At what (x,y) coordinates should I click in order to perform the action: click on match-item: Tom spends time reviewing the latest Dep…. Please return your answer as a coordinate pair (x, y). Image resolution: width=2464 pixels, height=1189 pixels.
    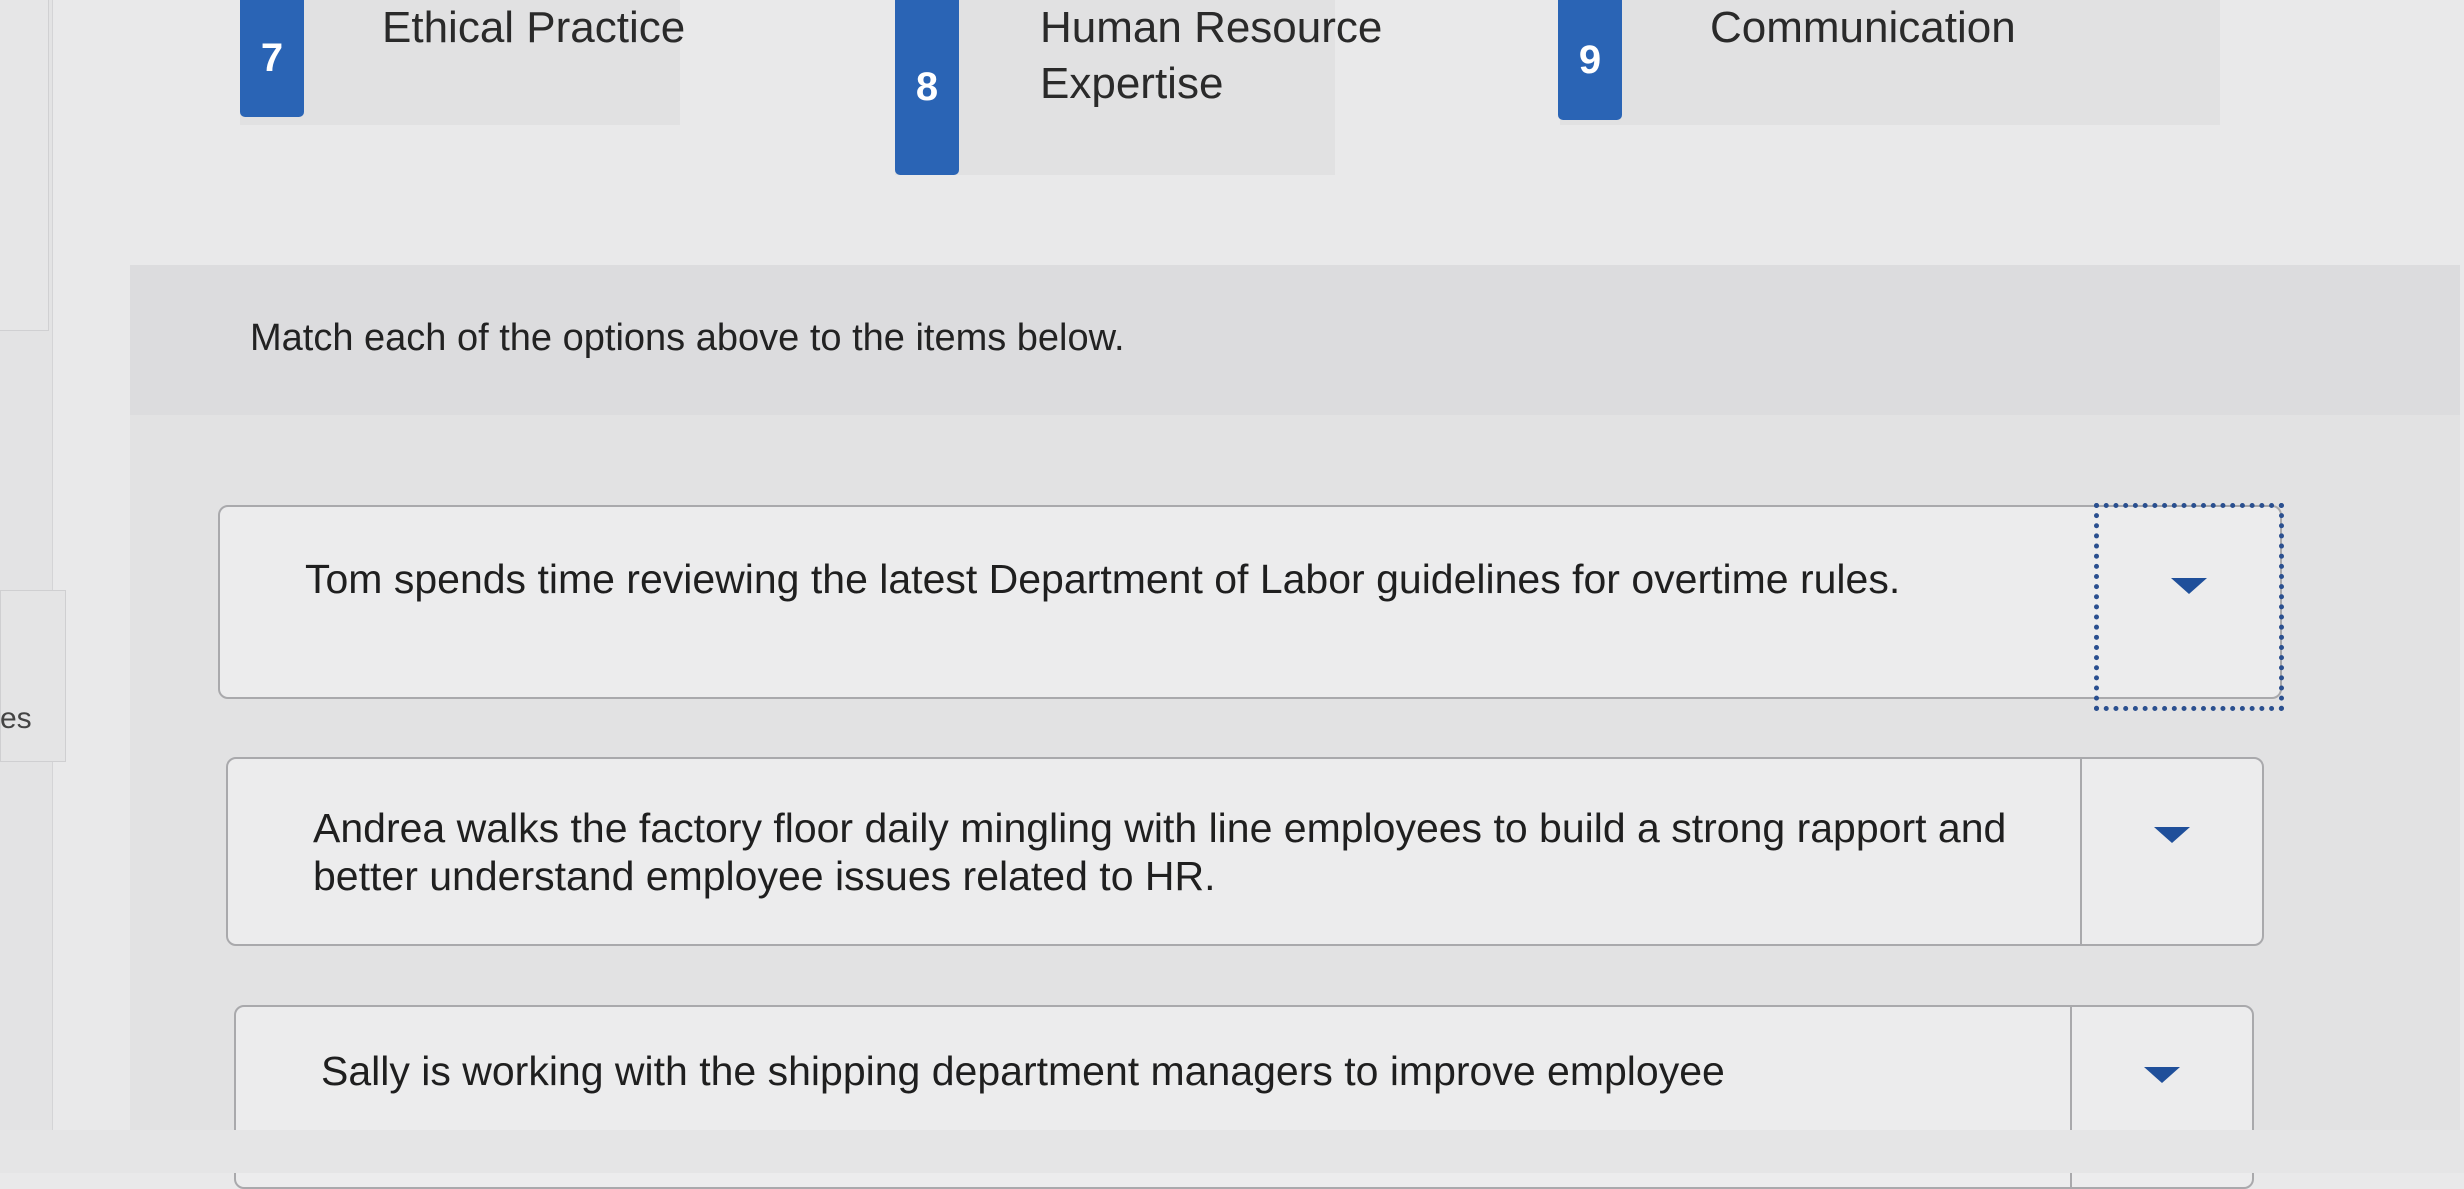
    Looking at the image, I should click on (1251, 607).